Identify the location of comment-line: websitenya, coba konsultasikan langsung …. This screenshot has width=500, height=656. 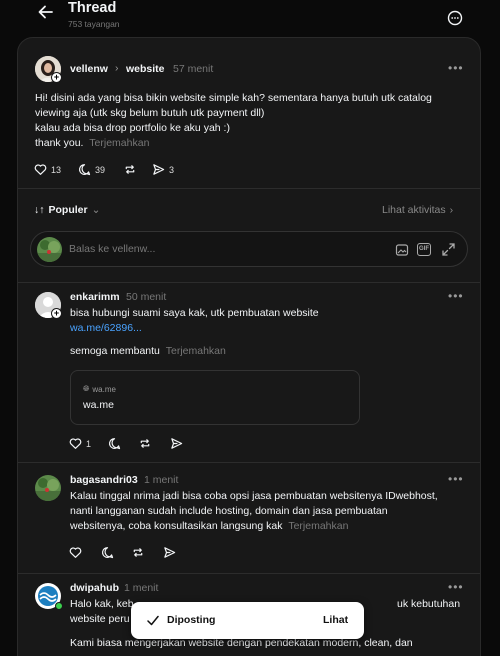
(176, 526).